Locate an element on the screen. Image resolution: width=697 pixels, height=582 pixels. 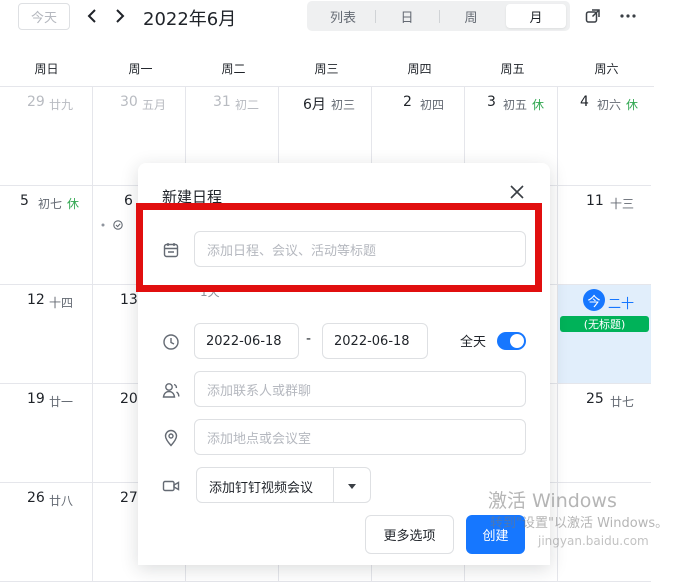
lunar-date: 廿七 is located at coordinates (622, 402).